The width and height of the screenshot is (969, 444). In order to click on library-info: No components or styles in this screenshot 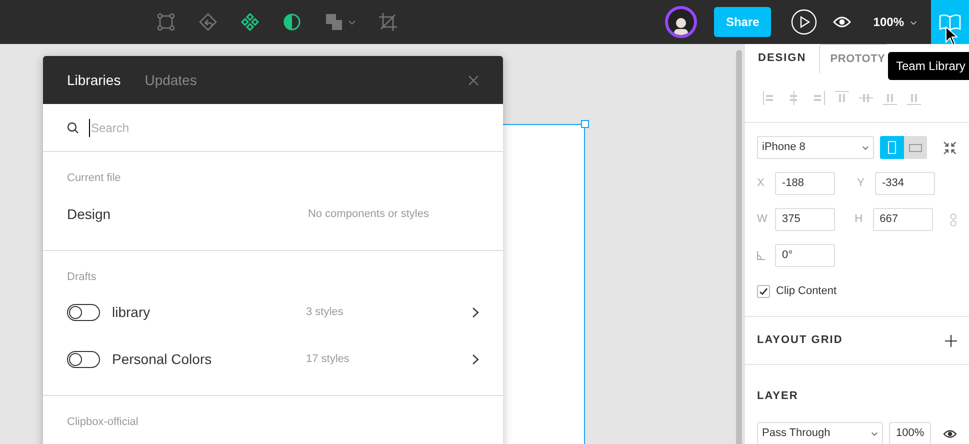, I will do `click(368, 214)`.